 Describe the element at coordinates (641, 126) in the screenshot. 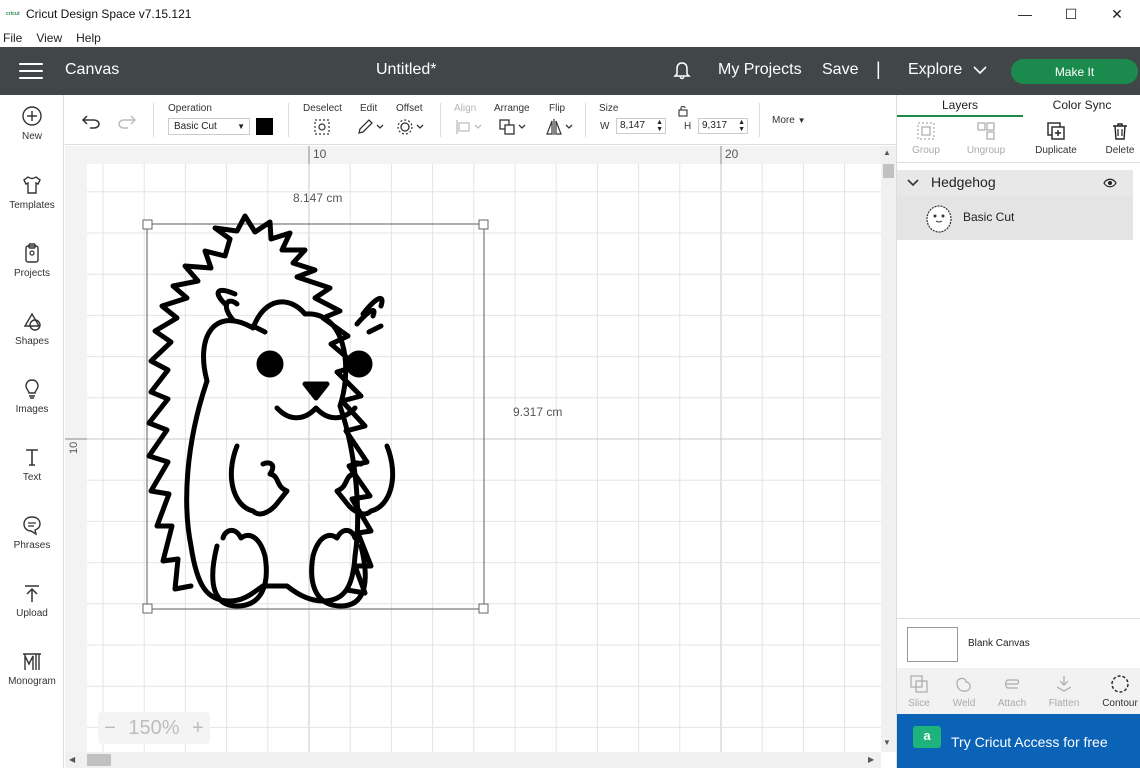

I see `width-input: 8,147 ▲ ▼` at that location.